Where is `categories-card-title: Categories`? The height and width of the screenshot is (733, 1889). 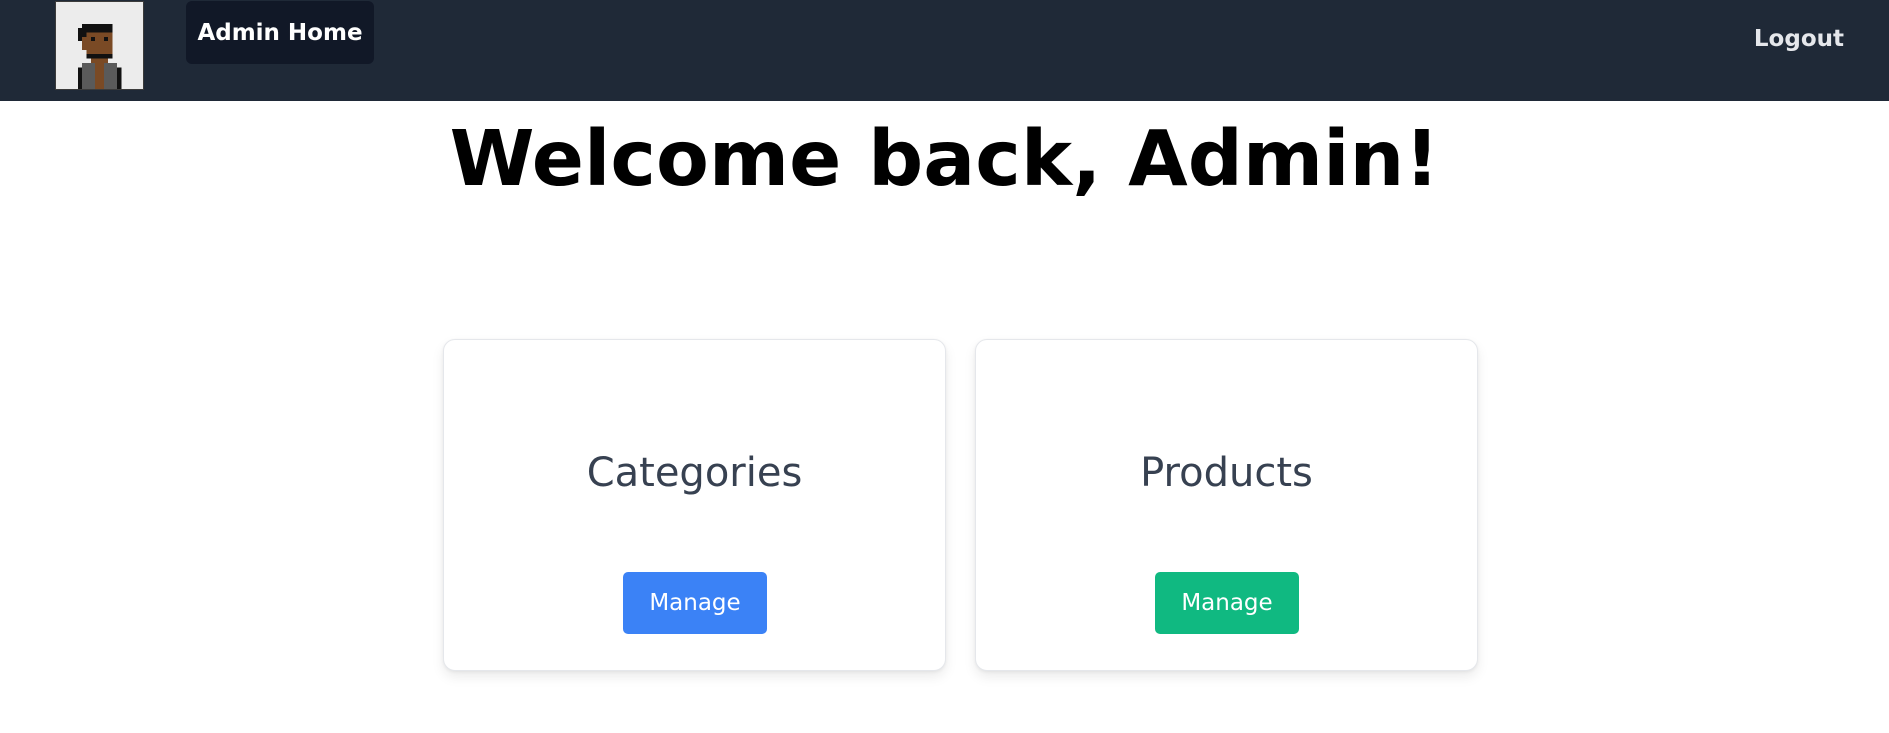
categories-card-title: Categories is located at coordinates (694, 473).